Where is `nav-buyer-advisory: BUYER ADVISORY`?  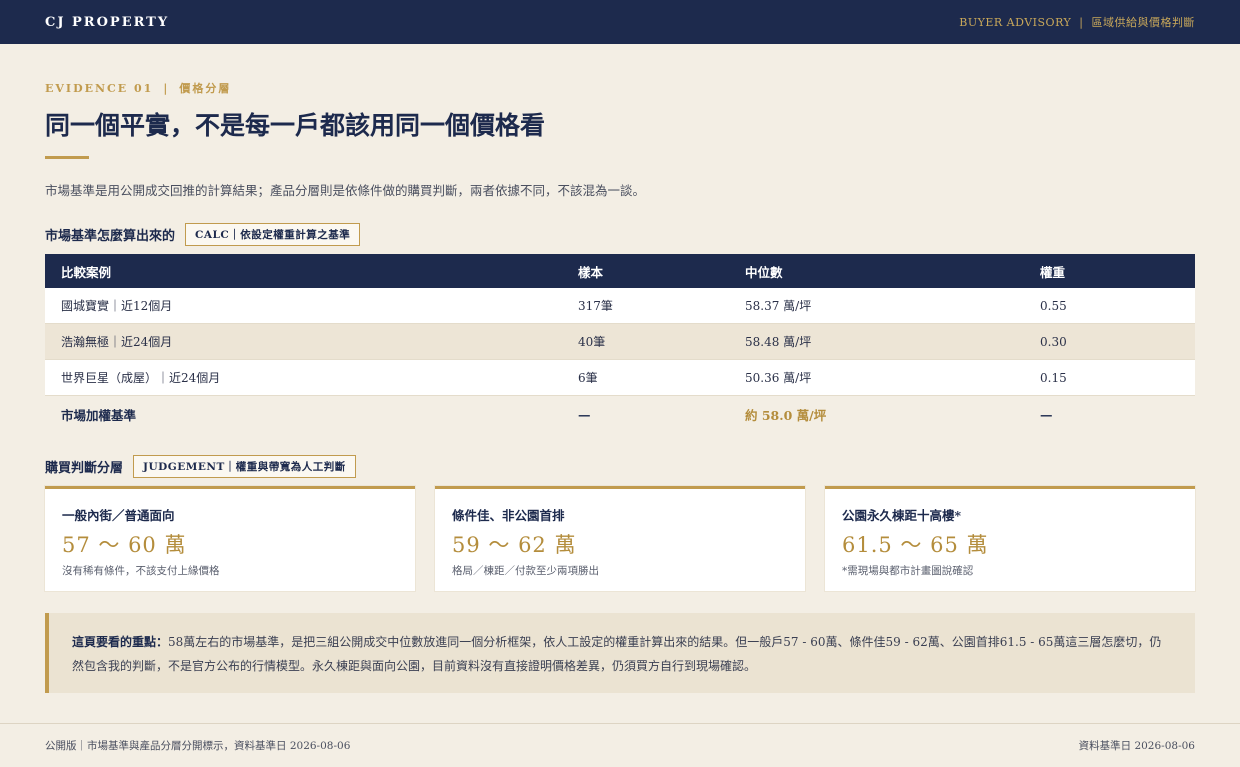
nav-buyer-advisory: BUYER ADVISORY is located at coordinates (1015, 22).